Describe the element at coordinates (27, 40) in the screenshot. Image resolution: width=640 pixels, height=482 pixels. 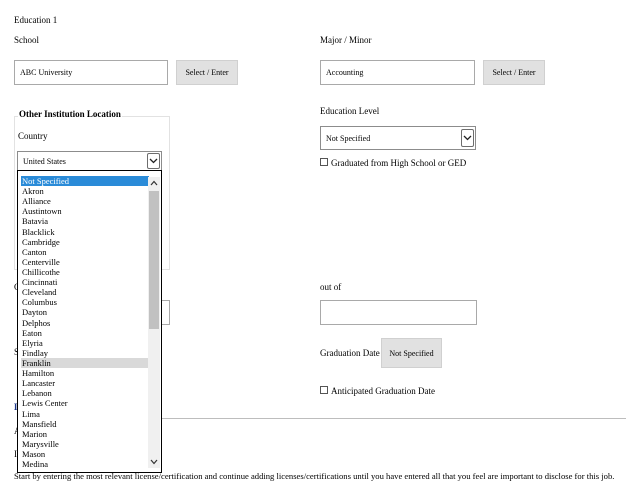
I see `school-label: School` at that location.